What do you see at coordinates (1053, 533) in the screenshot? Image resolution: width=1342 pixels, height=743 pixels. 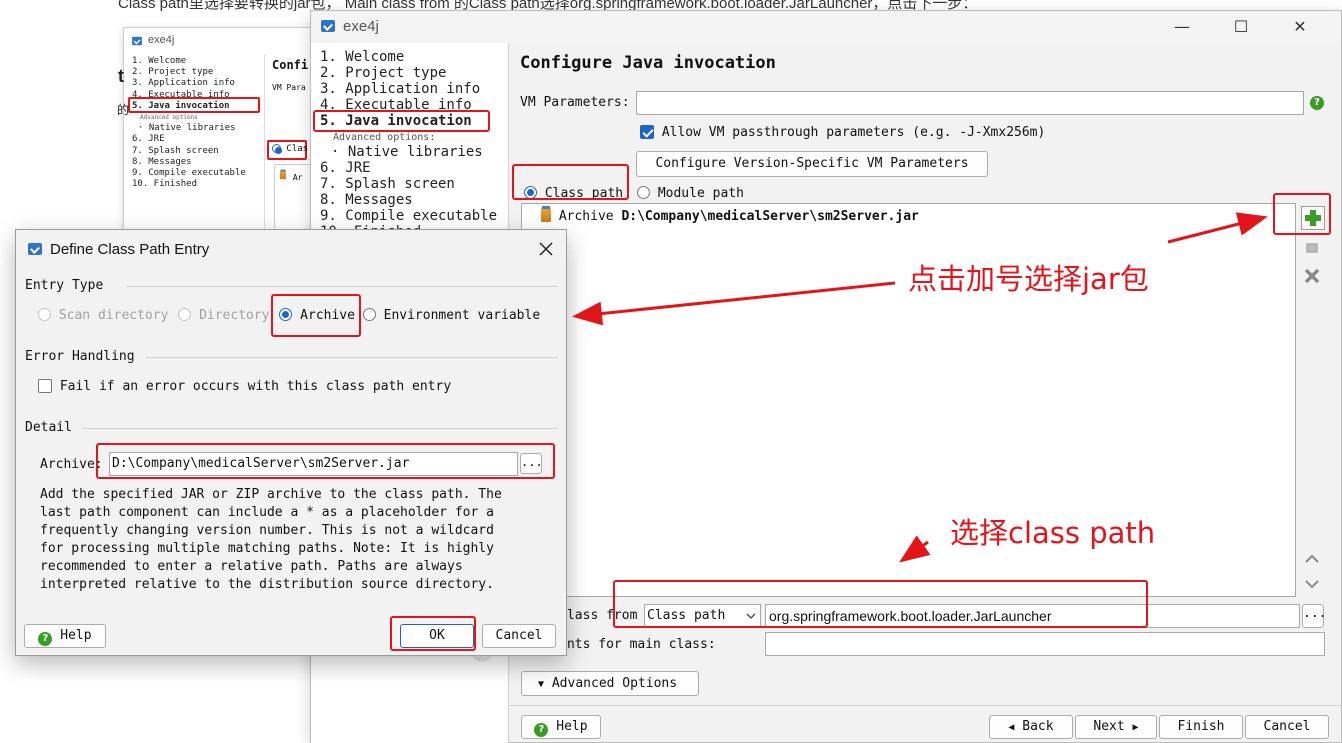 I see `annotation-select-classpath: 选择class path` at bounding box center [1053, 533].